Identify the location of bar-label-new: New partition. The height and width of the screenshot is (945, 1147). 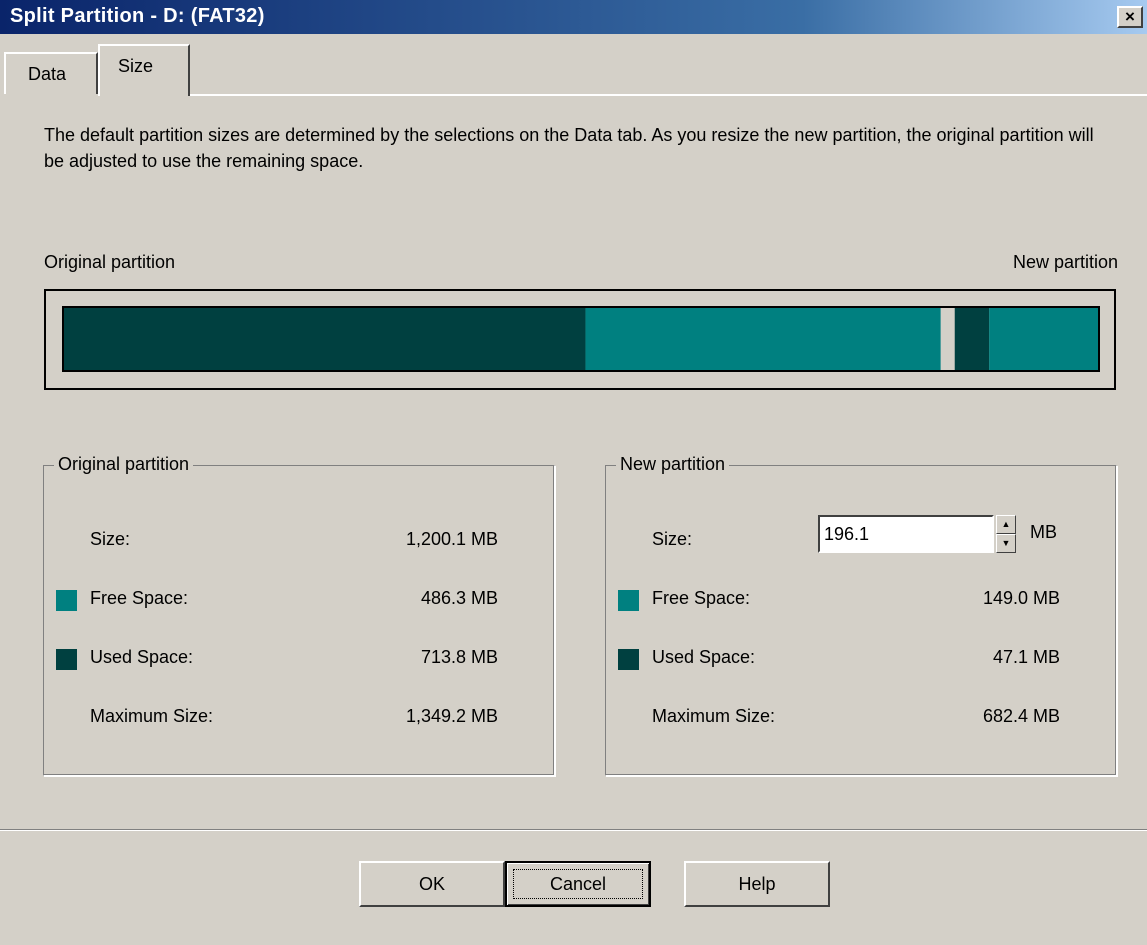
(1065, 262).